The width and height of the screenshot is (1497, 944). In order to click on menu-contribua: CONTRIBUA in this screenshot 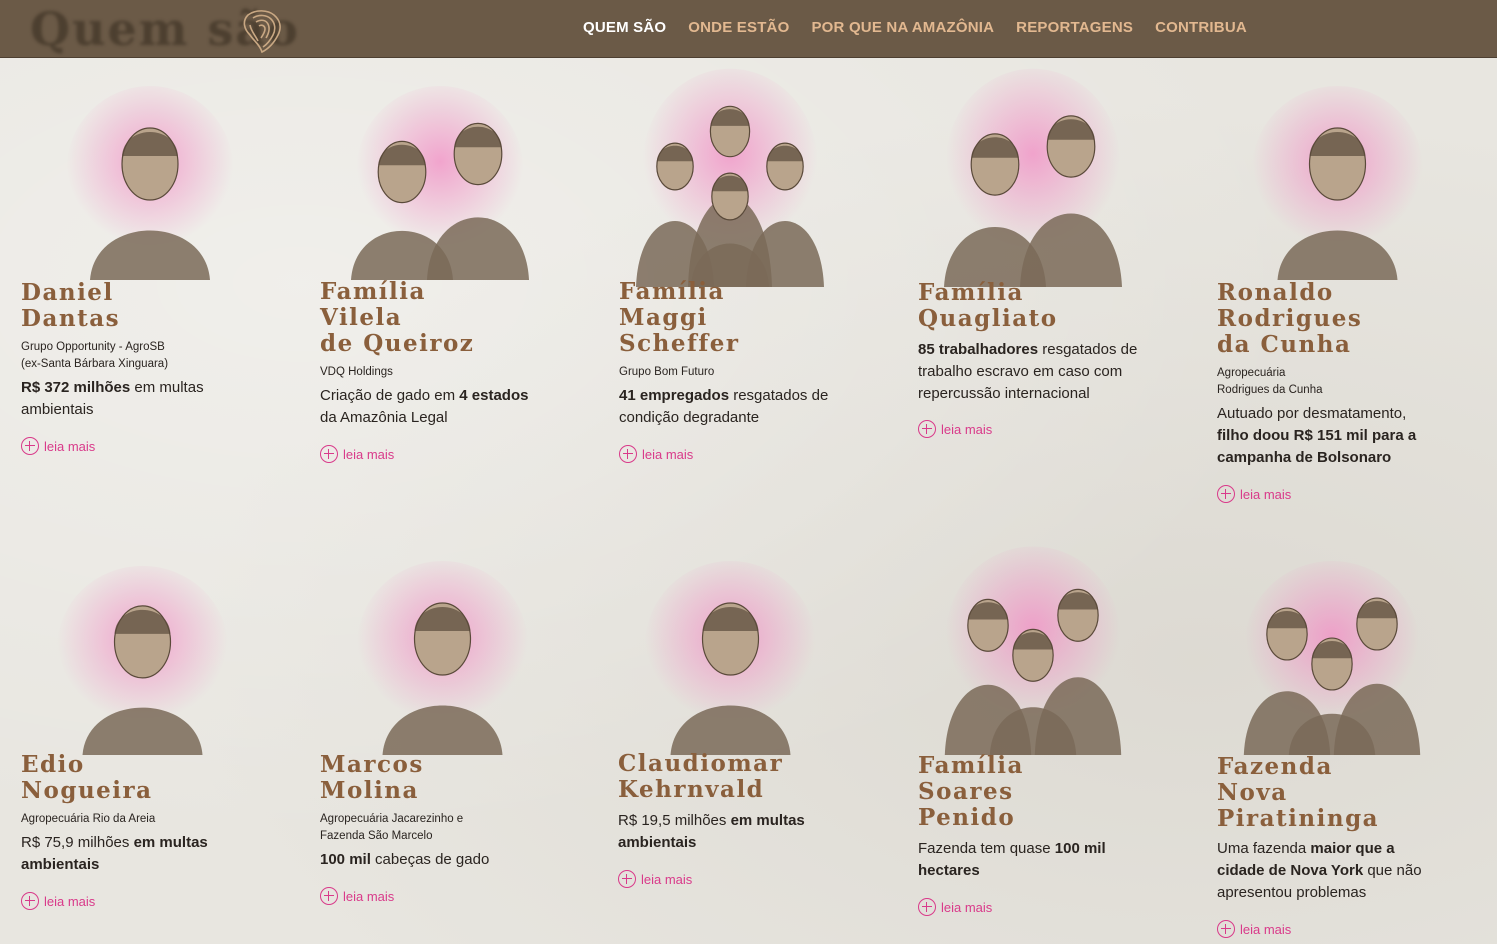, I will do `click(1201, 27)`.